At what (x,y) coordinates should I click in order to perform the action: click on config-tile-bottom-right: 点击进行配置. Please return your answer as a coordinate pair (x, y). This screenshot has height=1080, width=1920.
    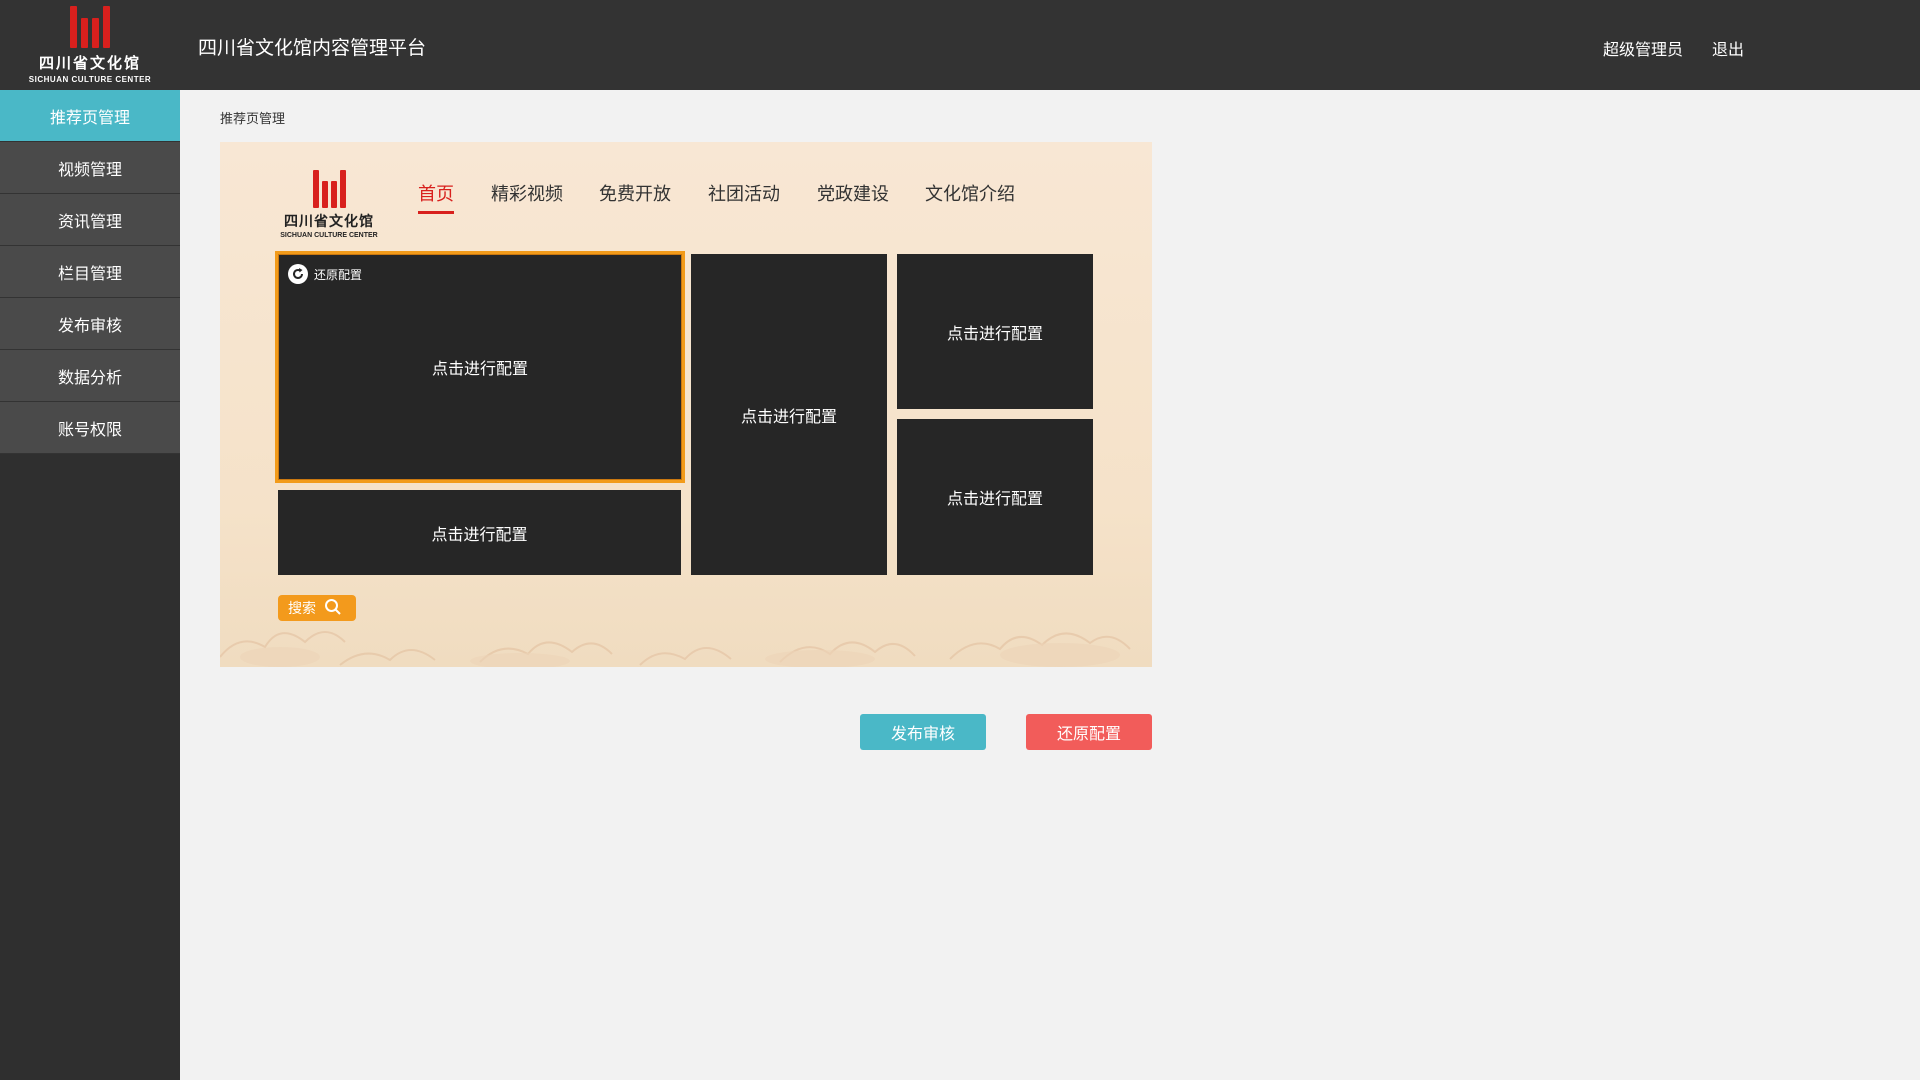
    Looking at the image, I should click on (995, 497).